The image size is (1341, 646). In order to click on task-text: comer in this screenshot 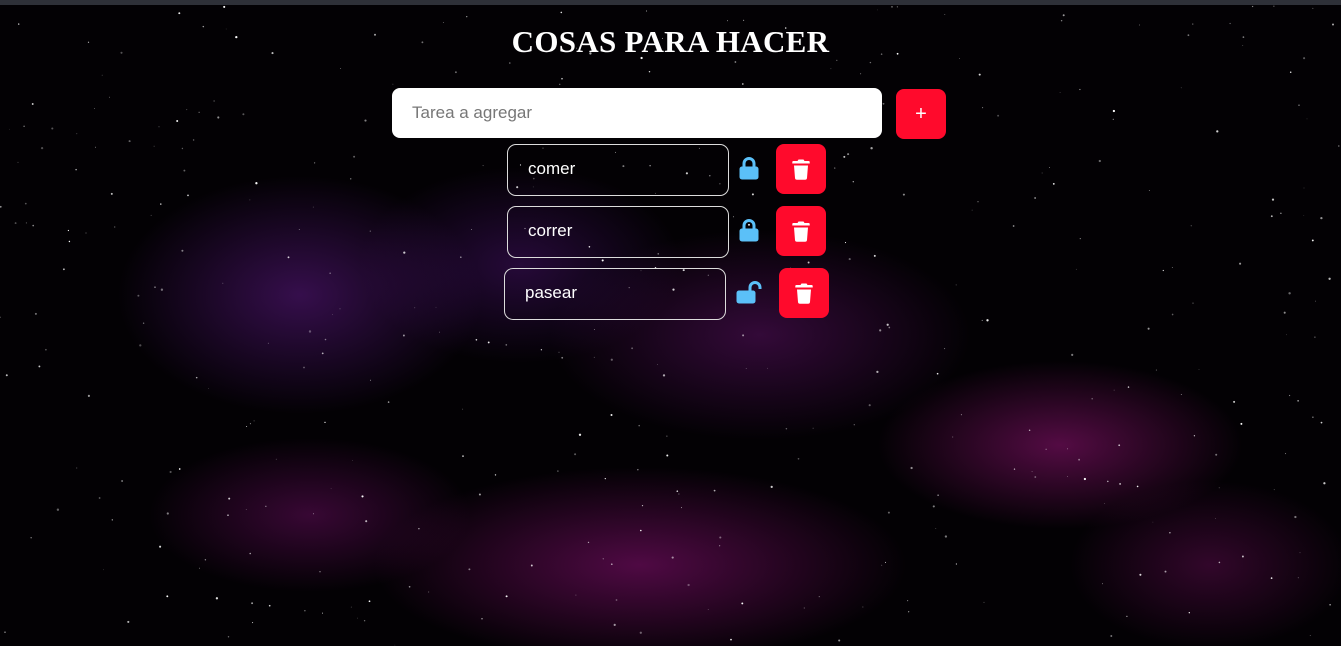, I will do `click(618, 170)`.